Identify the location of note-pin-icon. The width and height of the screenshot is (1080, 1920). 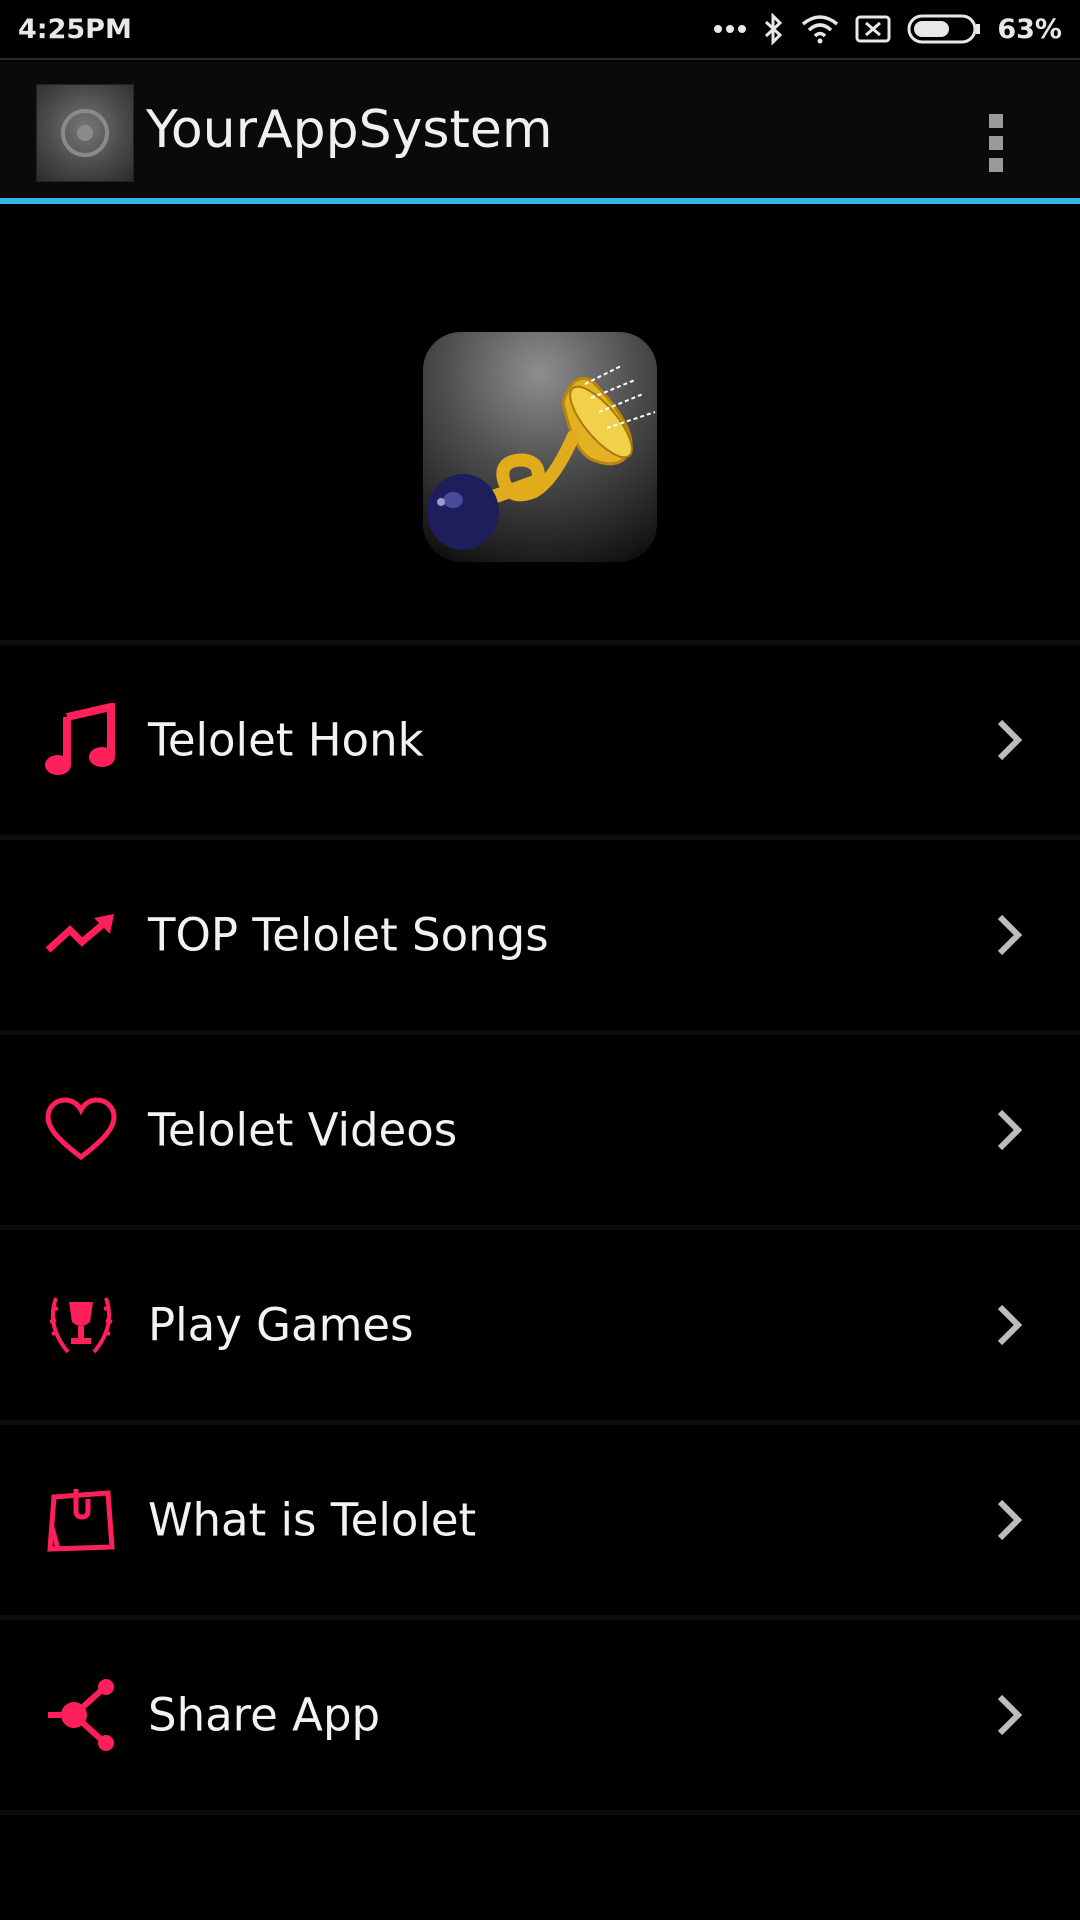
(81, 1520).